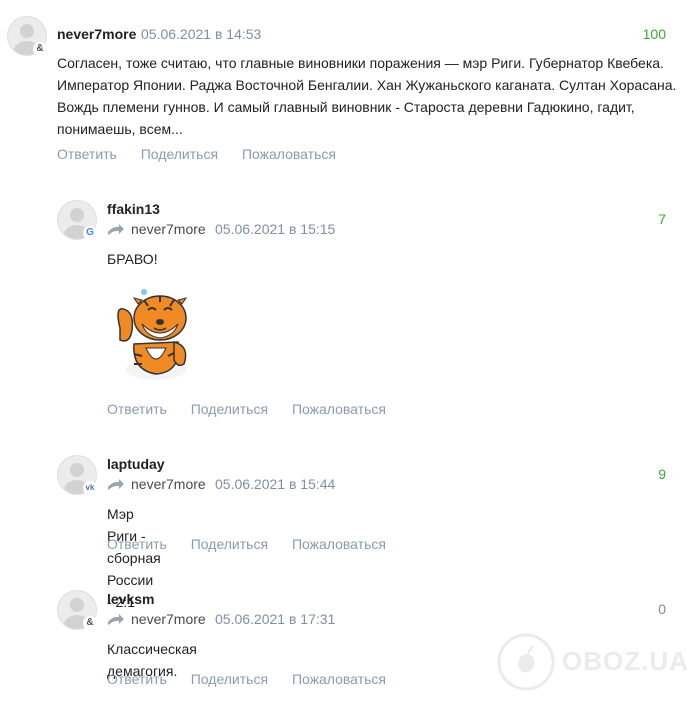  What do you see at coordinates (662, 219) in the screenshot?
I see `comment-rating: 7` at bounding box center [662, 219].